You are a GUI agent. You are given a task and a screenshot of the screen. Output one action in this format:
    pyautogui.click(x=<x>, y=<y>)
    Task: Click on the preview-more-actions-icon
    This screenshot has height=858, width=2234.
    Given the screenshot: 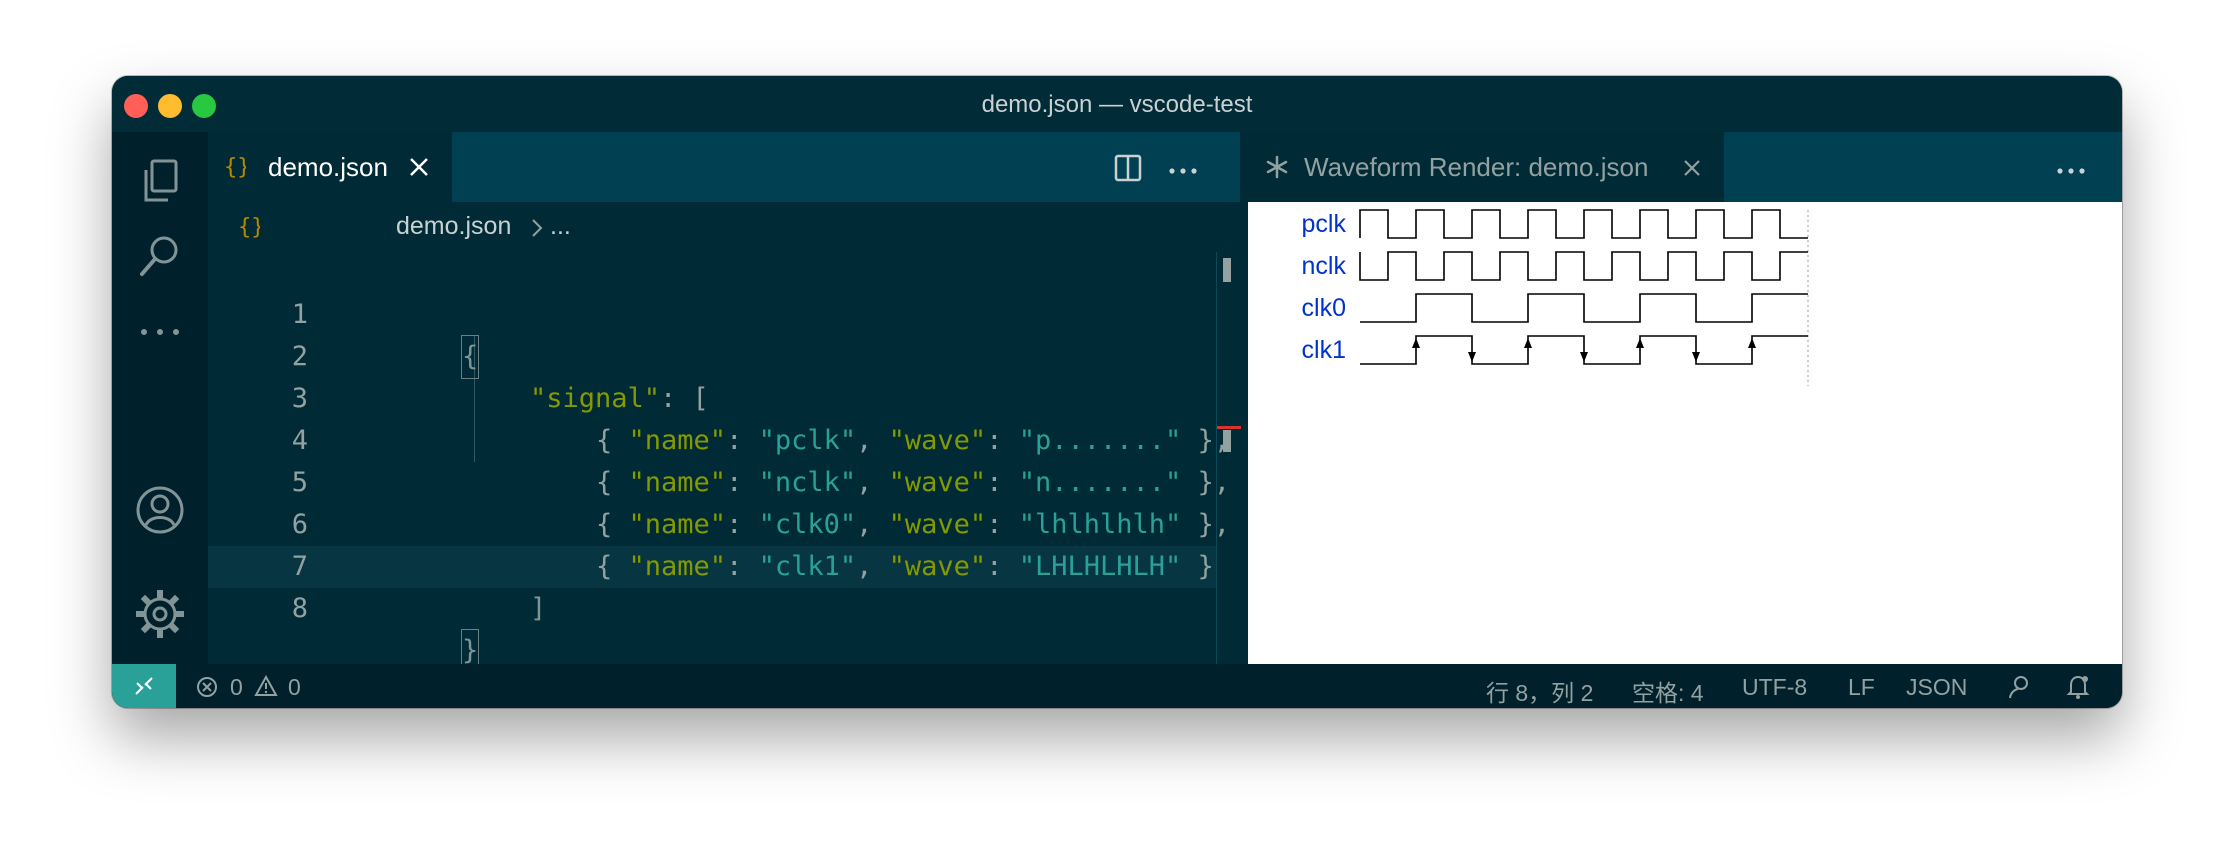 What is the action you would take?
    pyautogui.click(x=2071, y=171)
    